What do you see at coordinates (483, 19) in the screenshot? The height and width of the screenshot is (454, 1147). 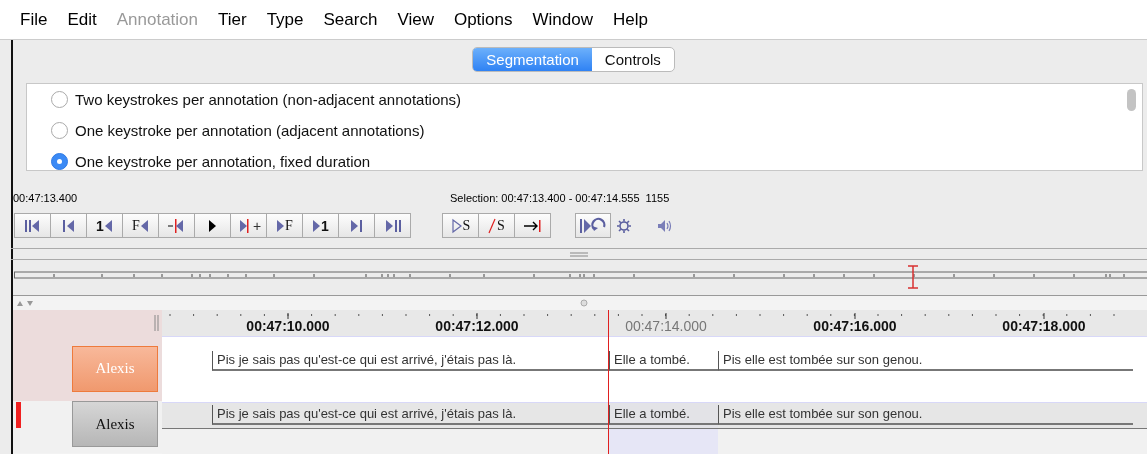 I see `menu-item: Options` at bounding box center [483, 19].